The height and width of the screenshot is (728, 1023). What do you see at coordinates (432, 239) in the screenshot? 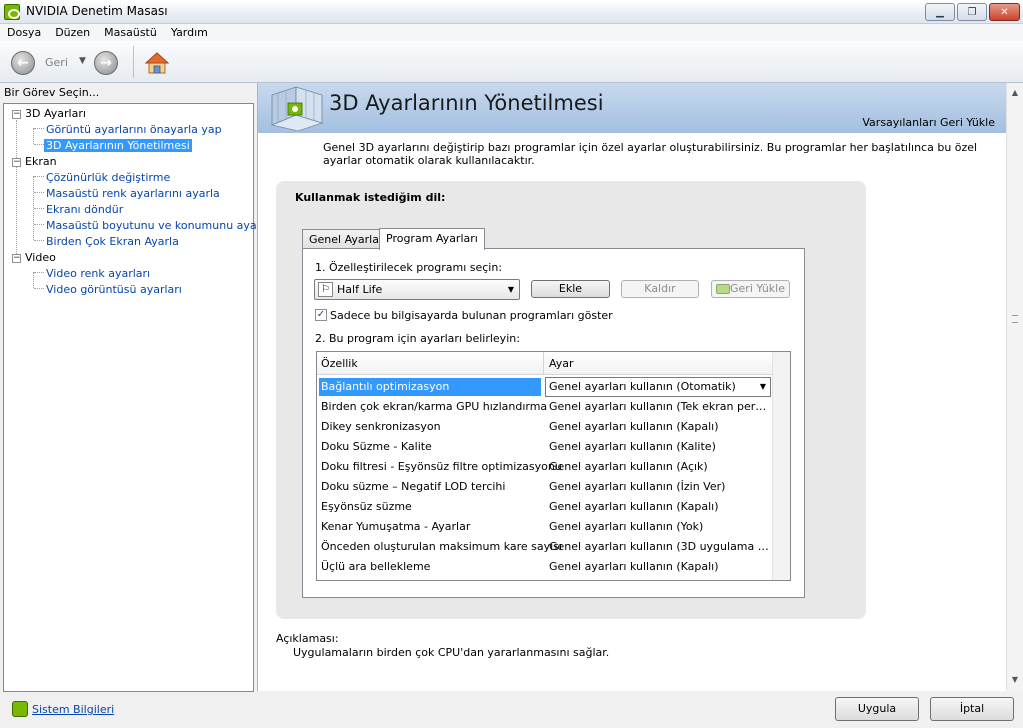
I see `tab-program-settings: Program Ayarları` at bounding box center [432, 239].